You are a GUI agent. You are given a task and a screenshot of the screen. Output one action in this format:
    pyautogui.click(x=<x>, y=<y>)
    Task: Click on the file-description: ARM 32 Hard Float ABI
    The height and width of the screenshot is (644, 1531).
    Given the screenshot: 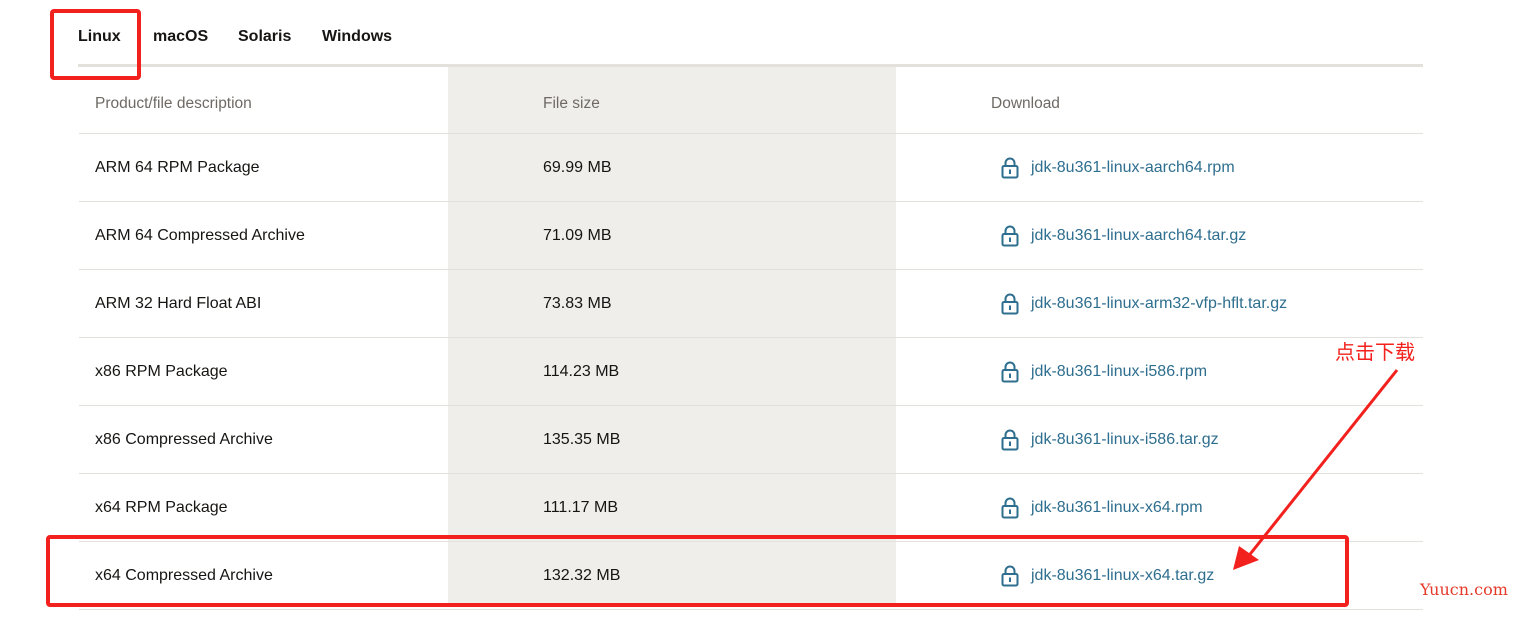 What is the action you would take?
    pyautogui.click(x=178, y=303)
    